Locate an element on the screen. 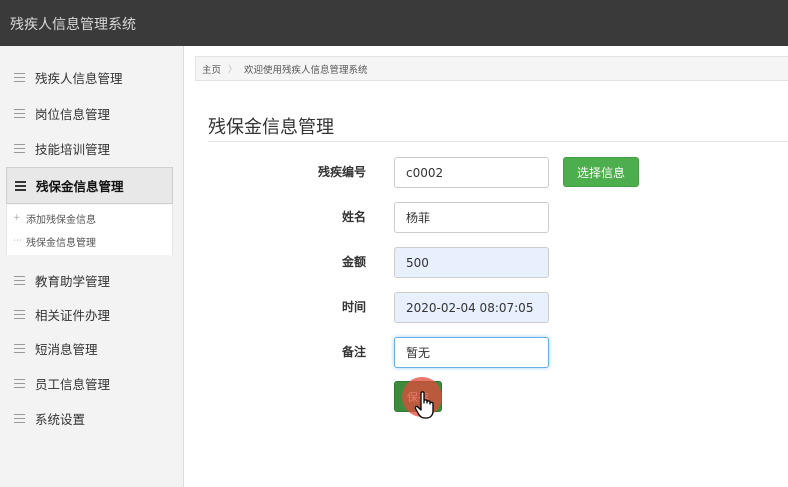 The width and height of the screenshot is (788, 487). amount-label: 金额 is located at coordinates (353, 262).